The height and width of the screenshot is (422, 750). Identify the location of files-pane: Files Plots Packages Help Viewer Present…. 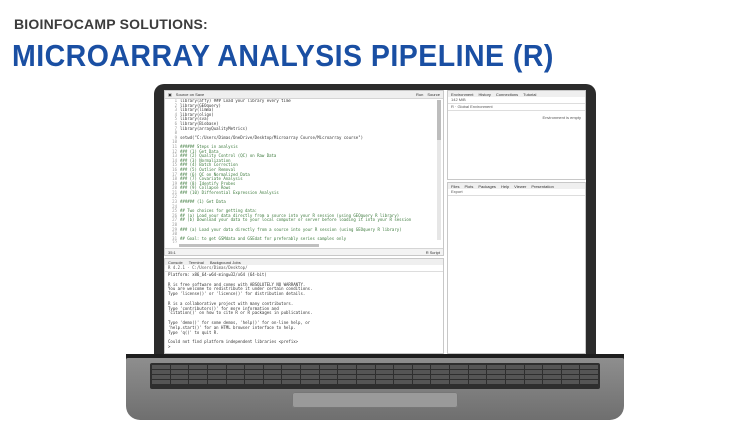
(516, 268).